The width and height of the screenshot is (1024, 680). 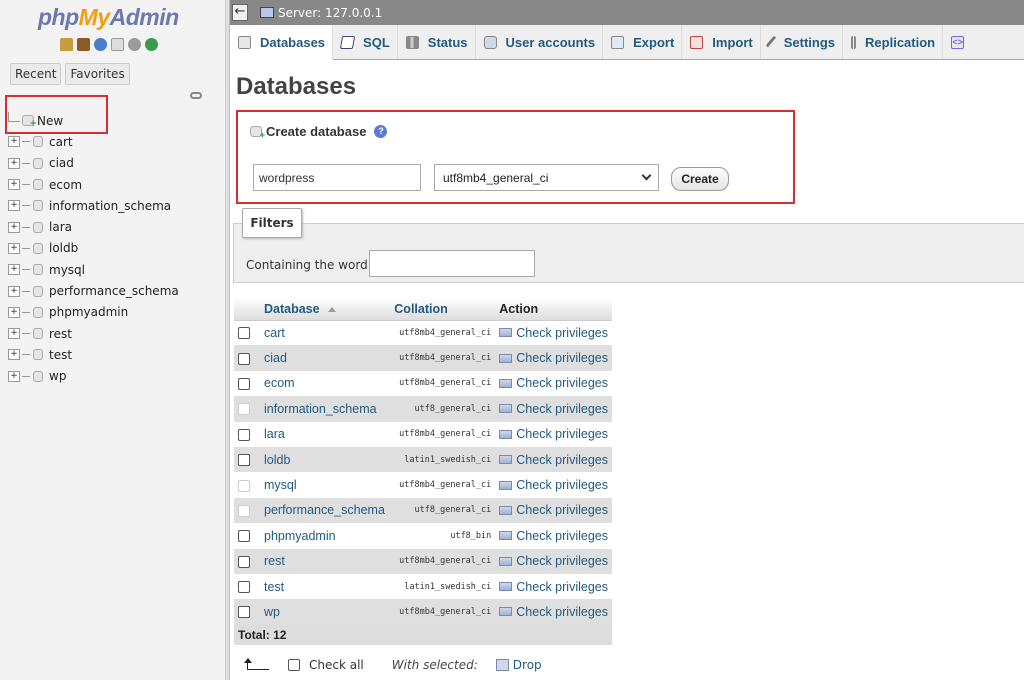 I want to click on database-link: performance_schema, so click(x=324, y=510).